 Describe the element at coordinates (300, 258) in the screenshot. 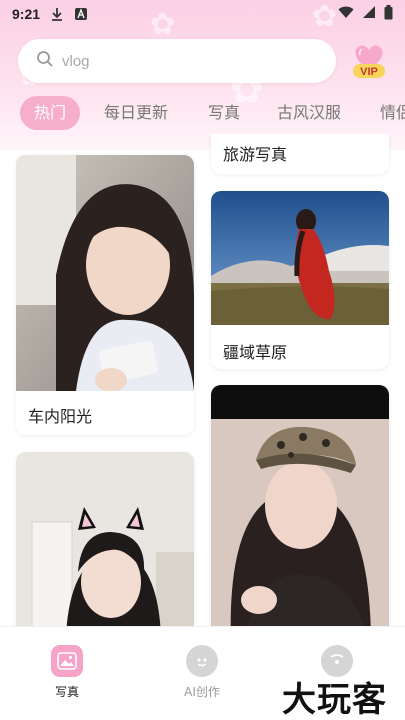

I see `girl-red-dress-grassland-photo` at that location.